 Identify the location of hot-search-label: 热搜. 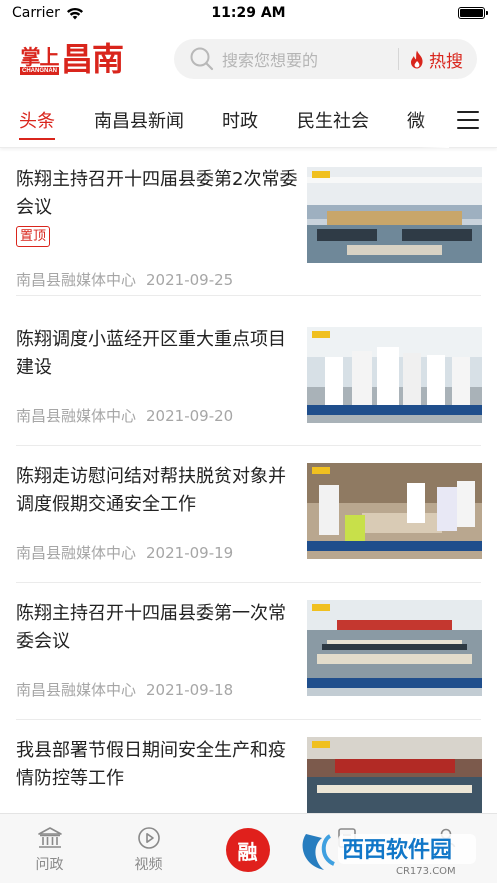
(446, 61).